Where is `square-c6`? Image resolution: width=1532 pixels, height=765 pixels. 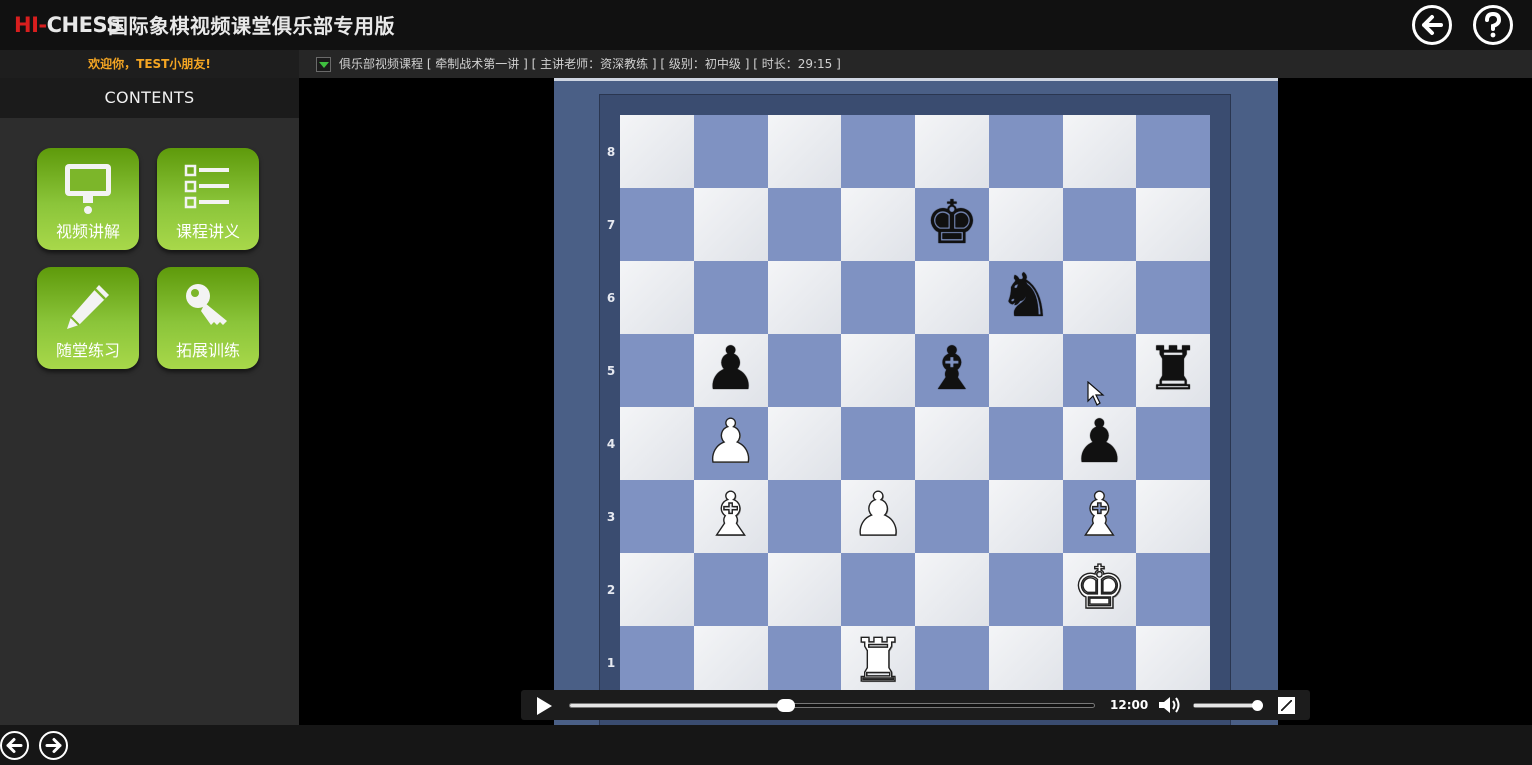 square-c6 is located at coordinates (804, 297).